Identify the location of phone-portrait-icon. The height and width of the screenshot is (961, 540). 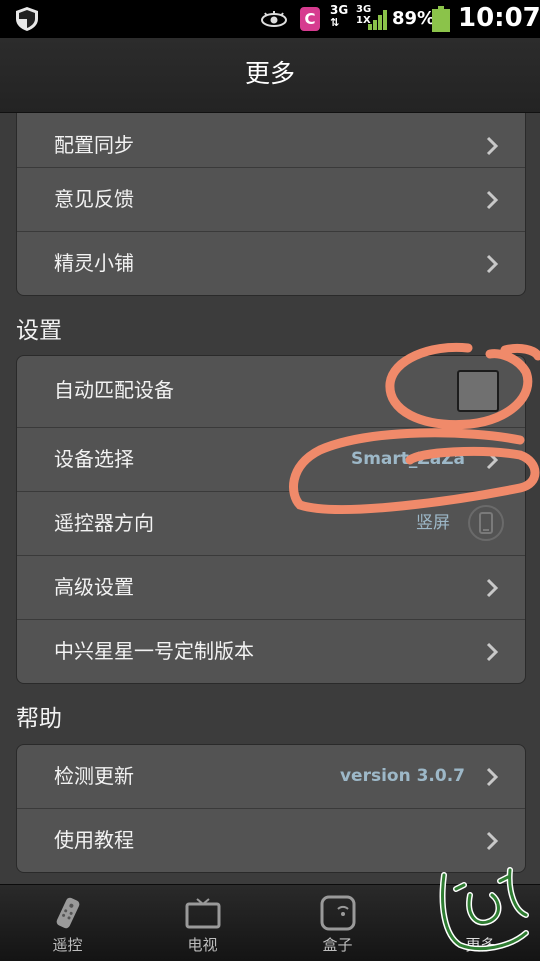
(486, 523).